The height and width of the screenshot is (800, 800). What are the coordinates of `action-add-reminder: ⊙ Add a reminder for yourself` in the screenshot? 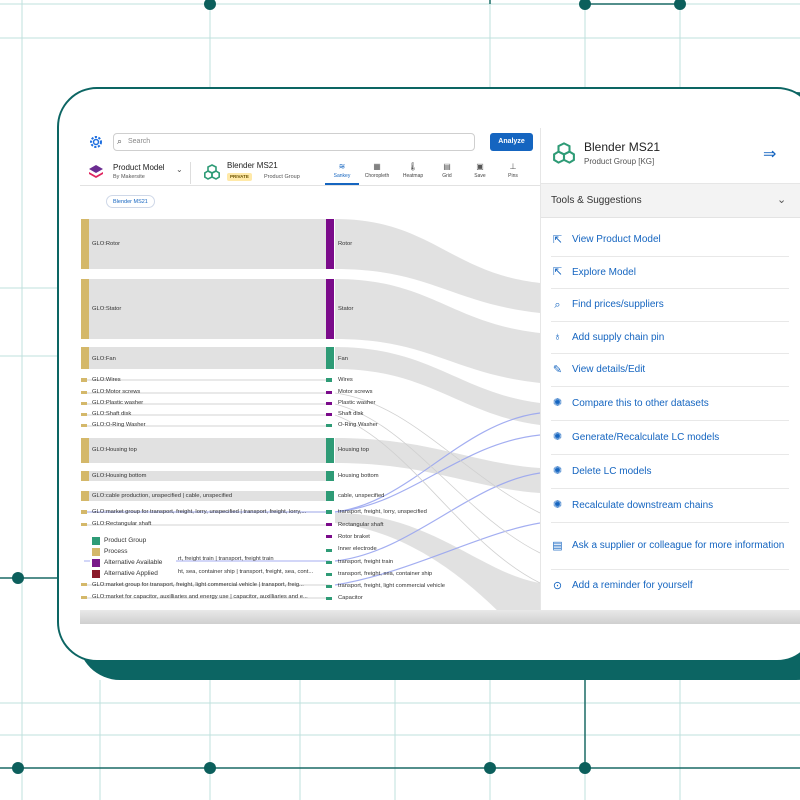 It's located at (670, 586).